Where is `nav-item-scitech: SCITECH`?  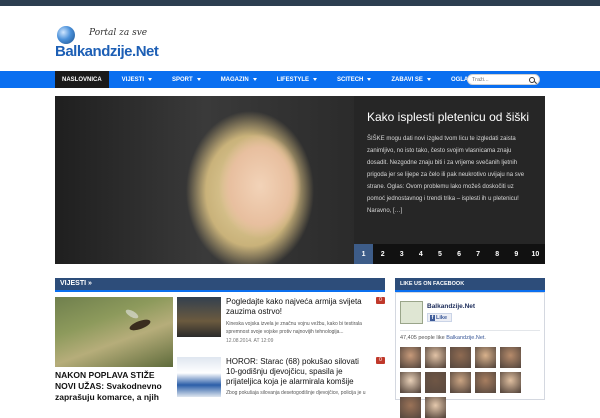
nav-item-scitech: SCITECH is located at coordinates (354, 79).